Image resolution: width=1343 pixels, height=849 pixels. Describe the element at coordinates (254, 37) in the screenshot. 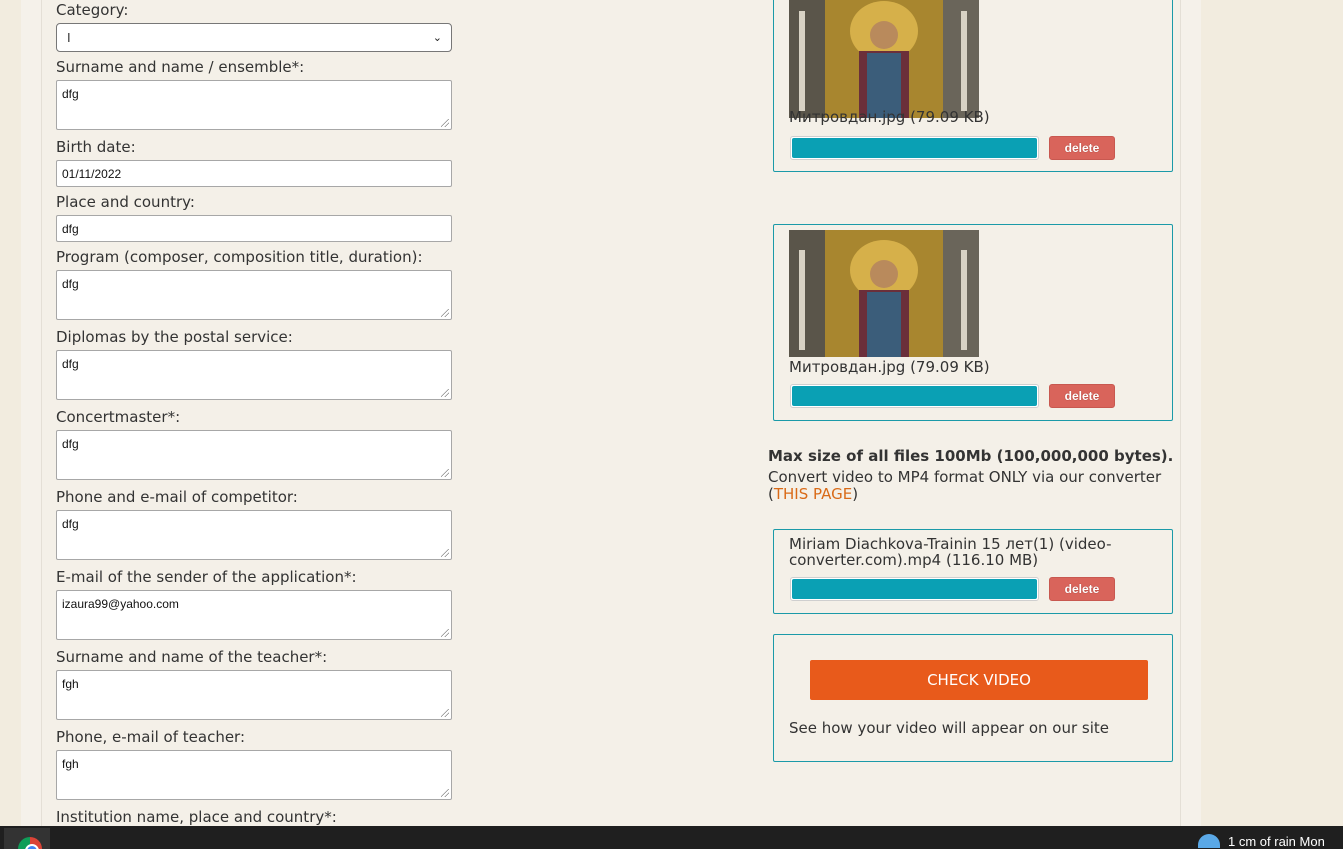

I see `category-select: I ⌄` at that location.